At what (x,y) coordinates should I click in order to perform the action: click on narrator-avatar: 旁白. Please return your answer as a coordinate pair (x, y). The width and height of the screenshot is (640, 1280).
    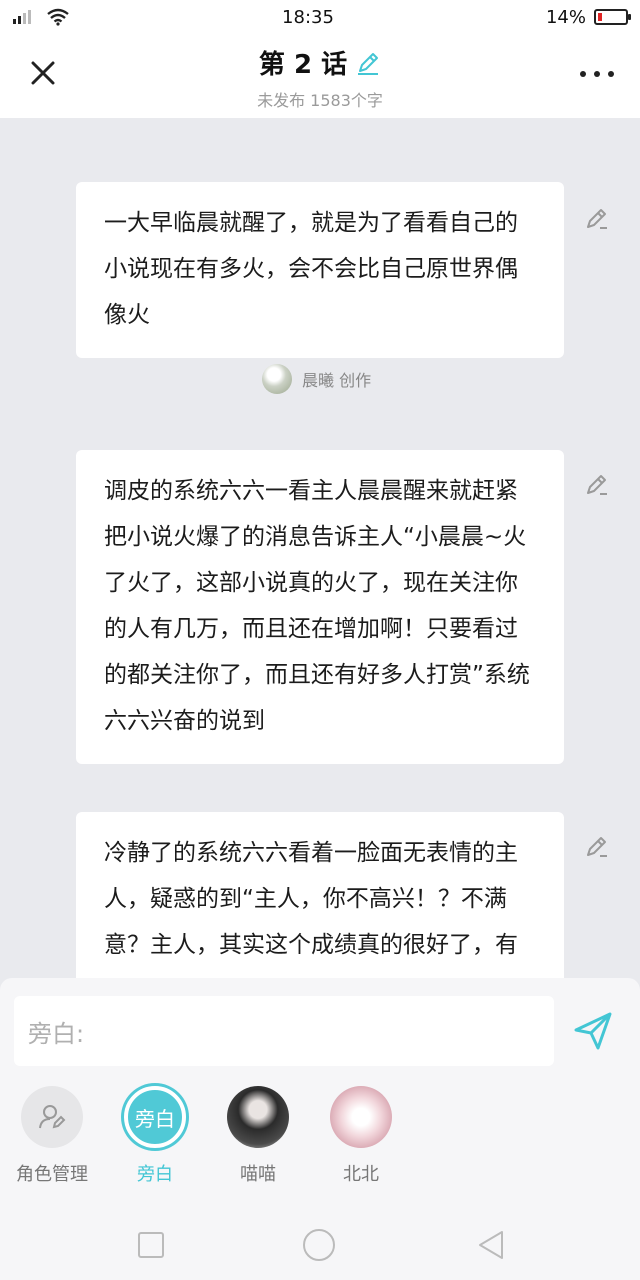
    Looking at the image, I should click on (155, 1117).